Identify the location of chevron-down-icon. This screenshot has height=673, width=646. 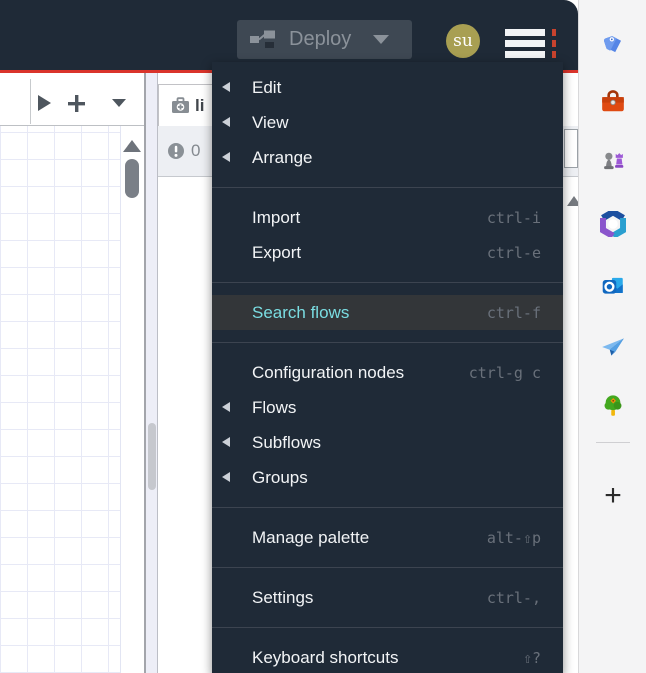
(381, 39).